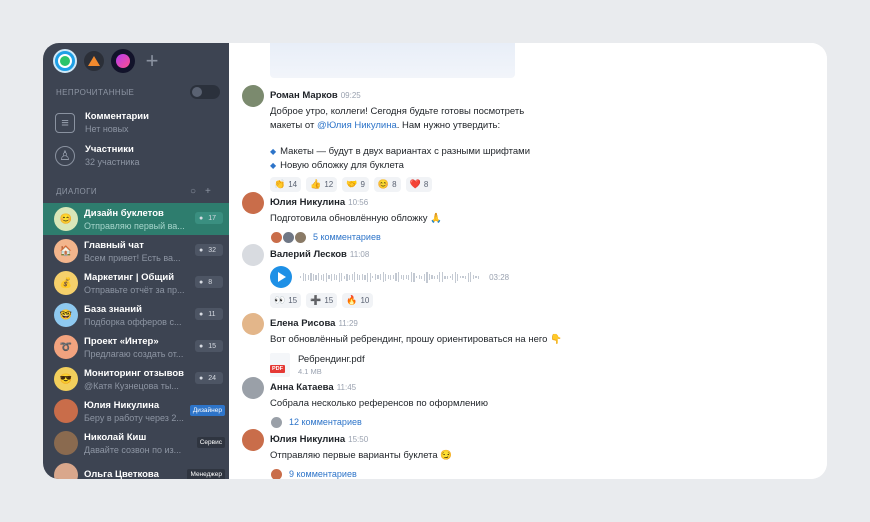 The height and width of the screenshot is (522, 870). Describe the element at coordinates (66, 219) in the screenshot. I see `avatar: 😊` at that location.